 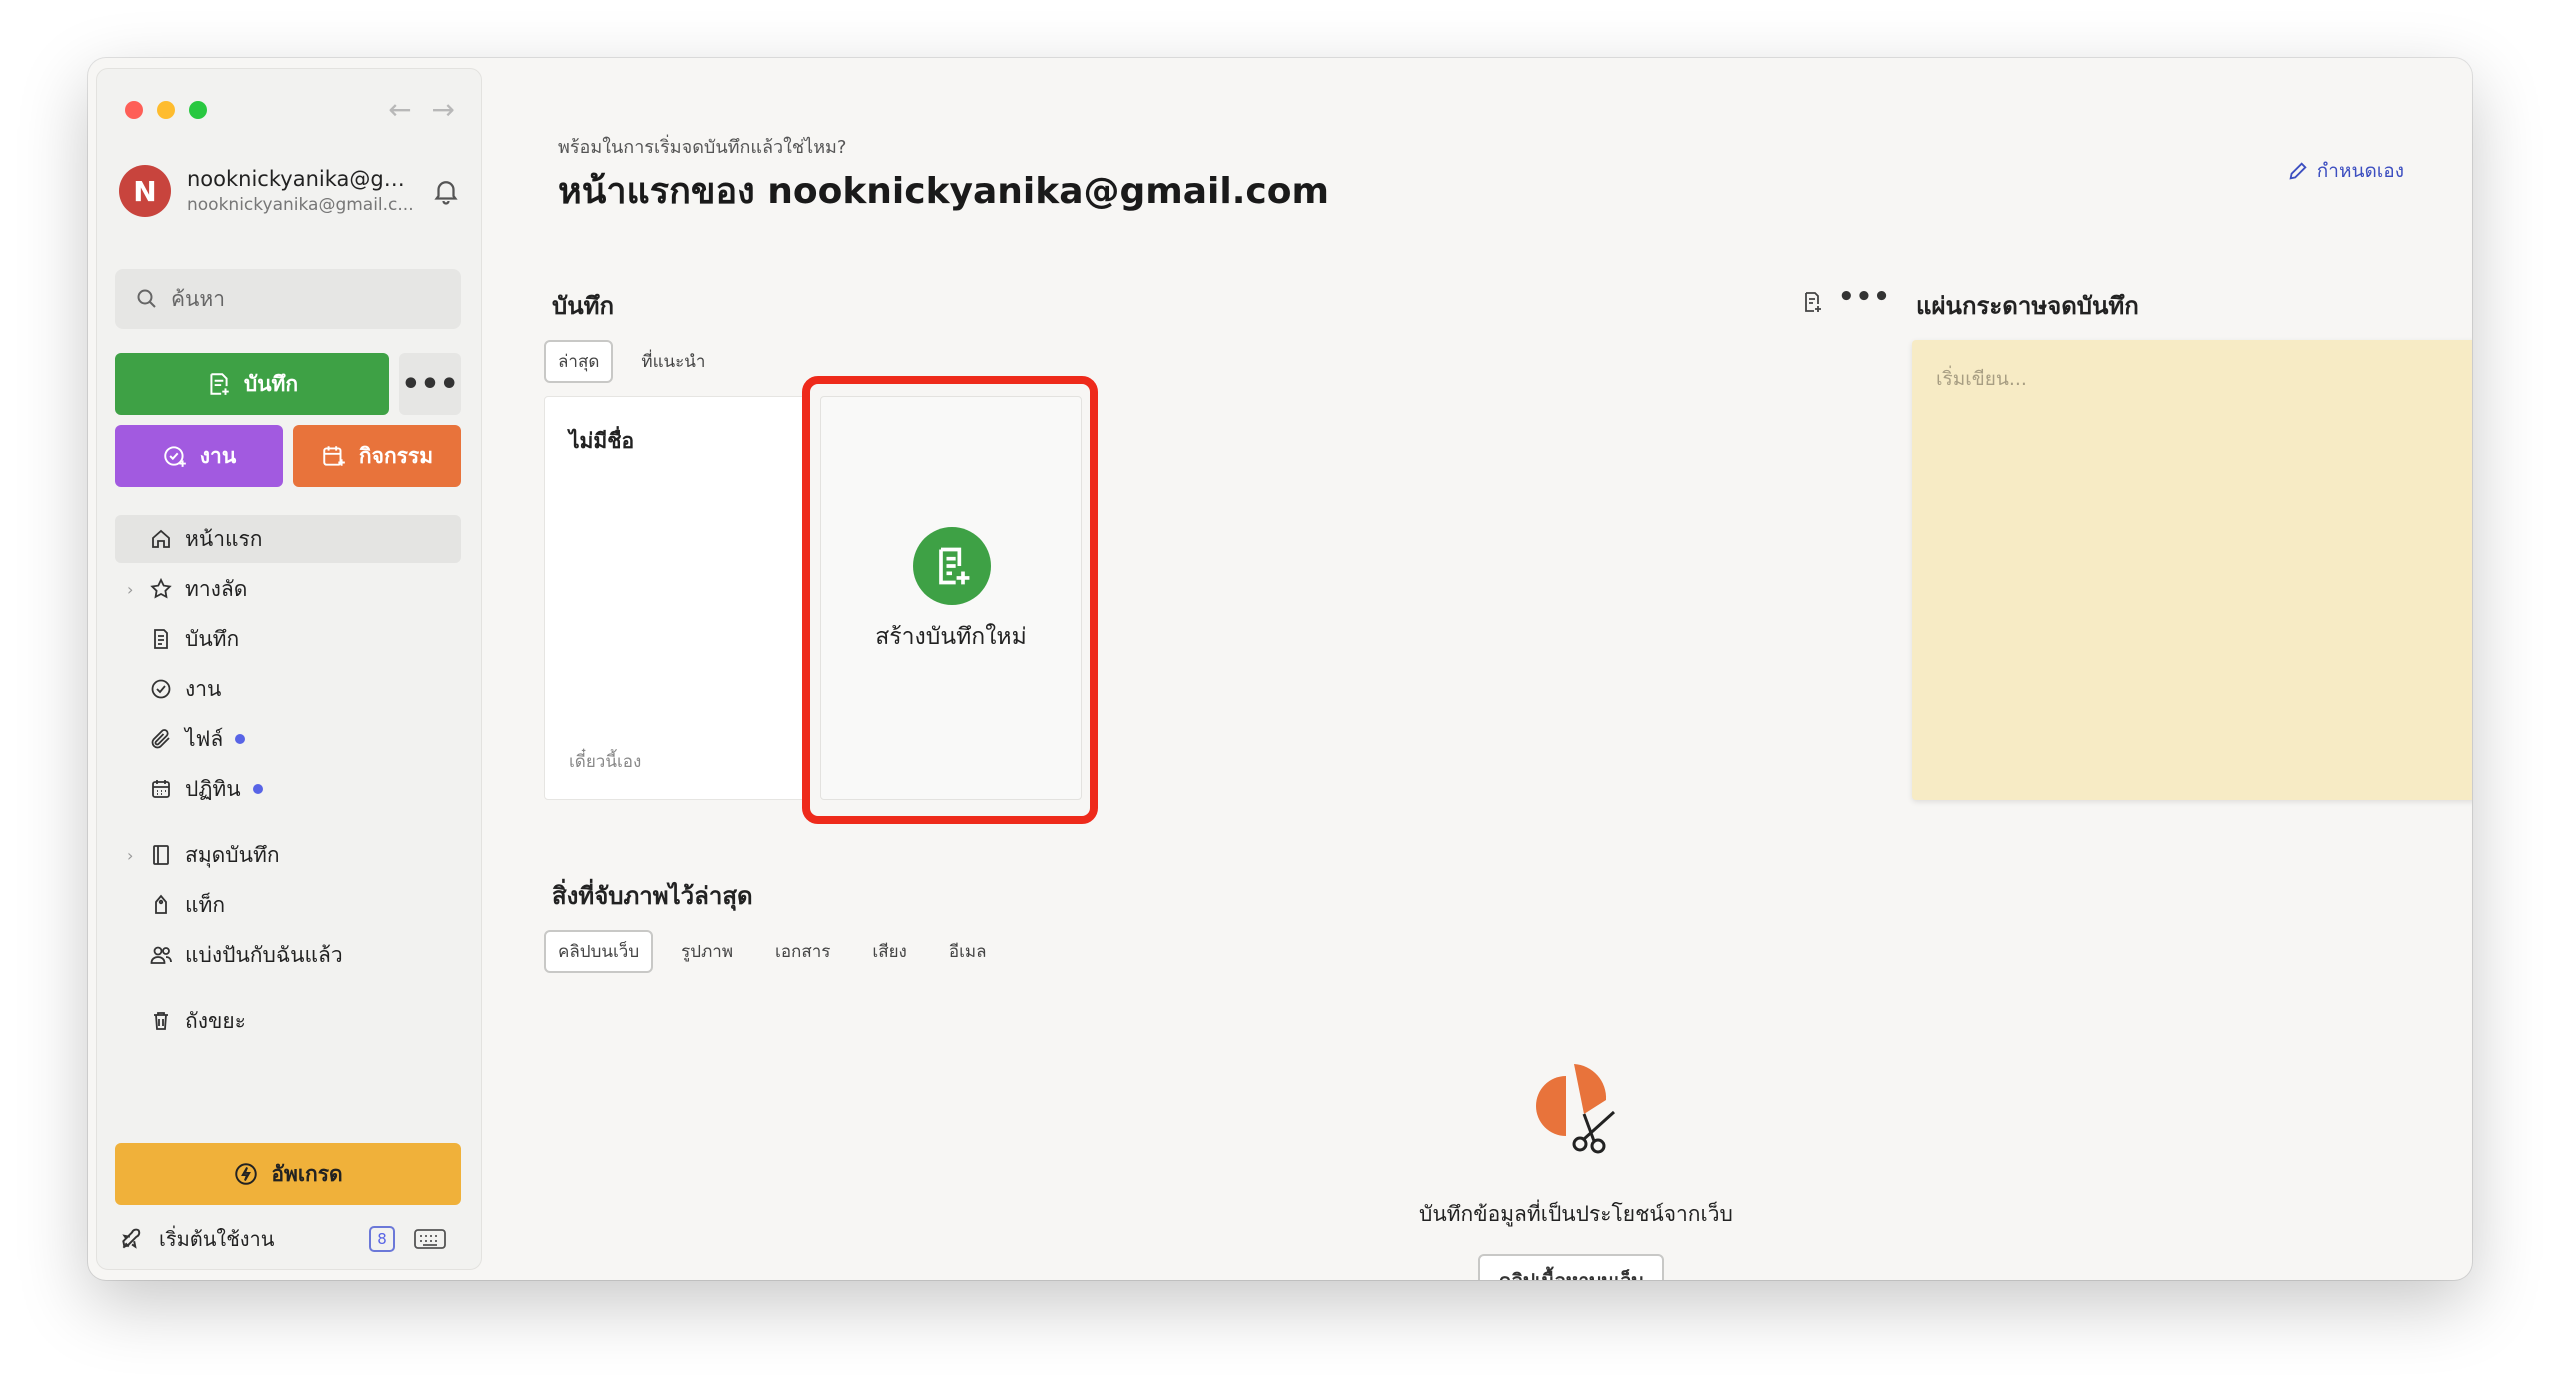 What do you see at coordinates (288, 639) in the screenshot?
I see `sidebar-item-notes: บันทึก` at bounding box center [288, 639].